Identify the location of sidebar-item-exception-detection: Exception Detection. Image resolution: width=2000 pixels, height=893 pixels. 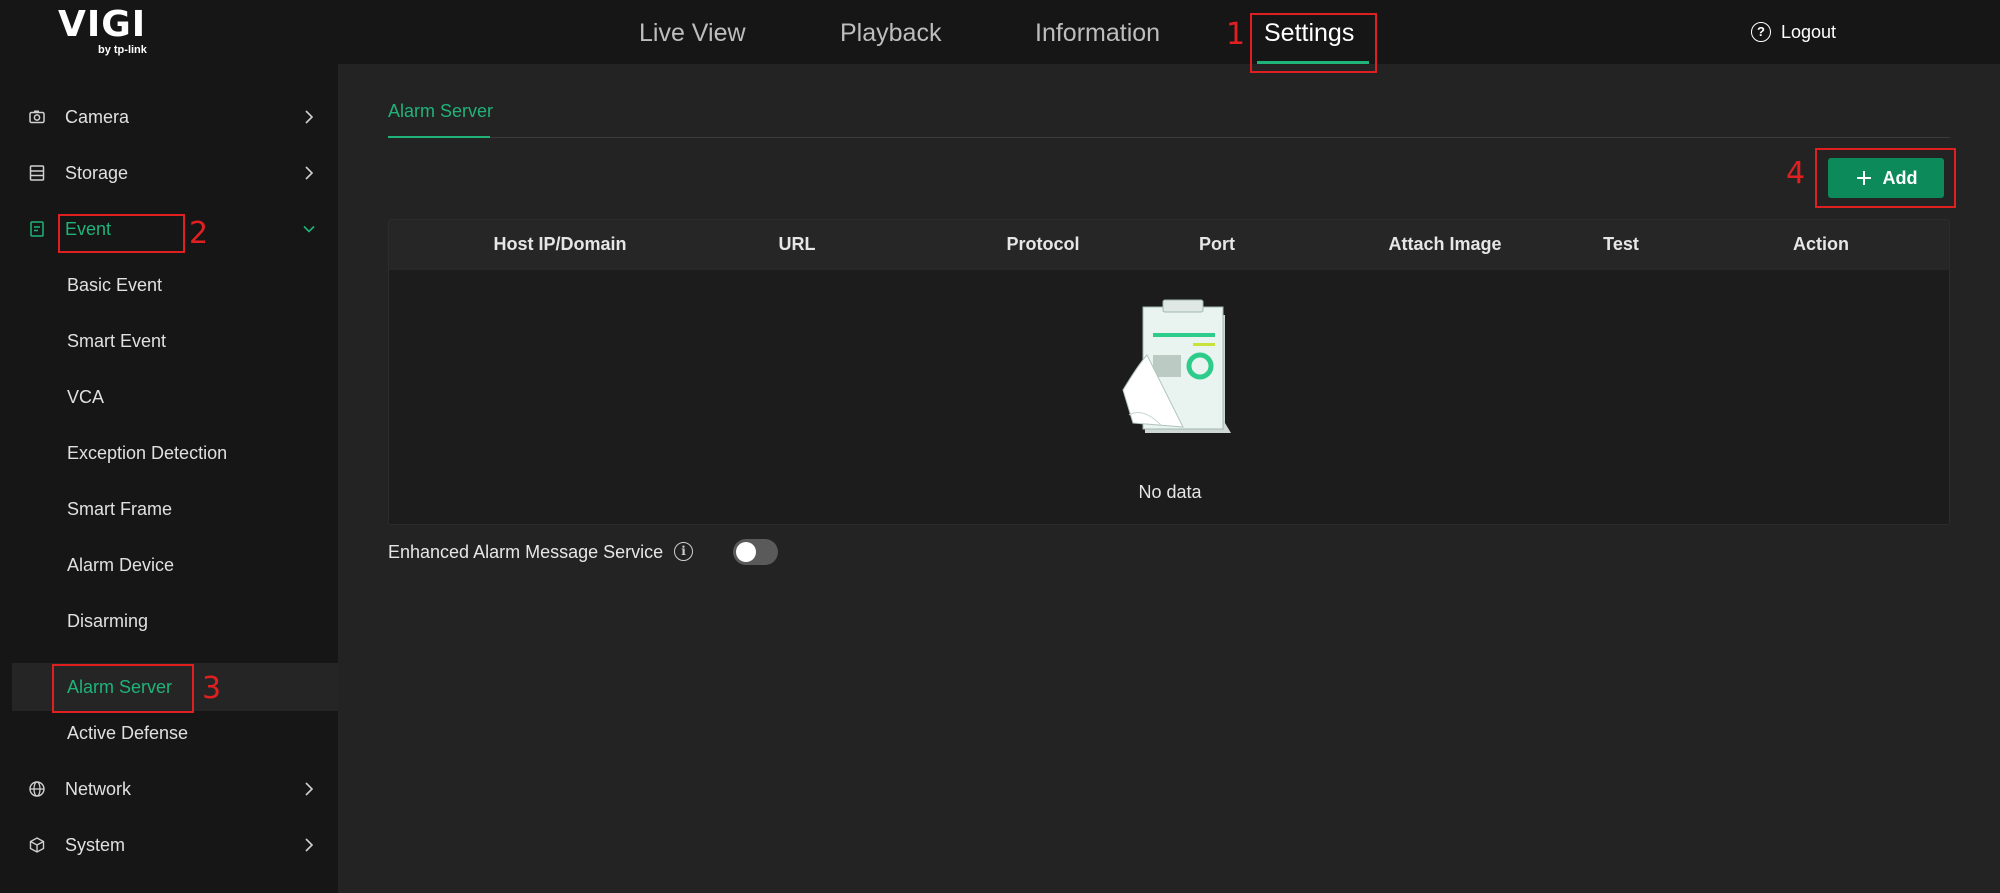
(169, 453).